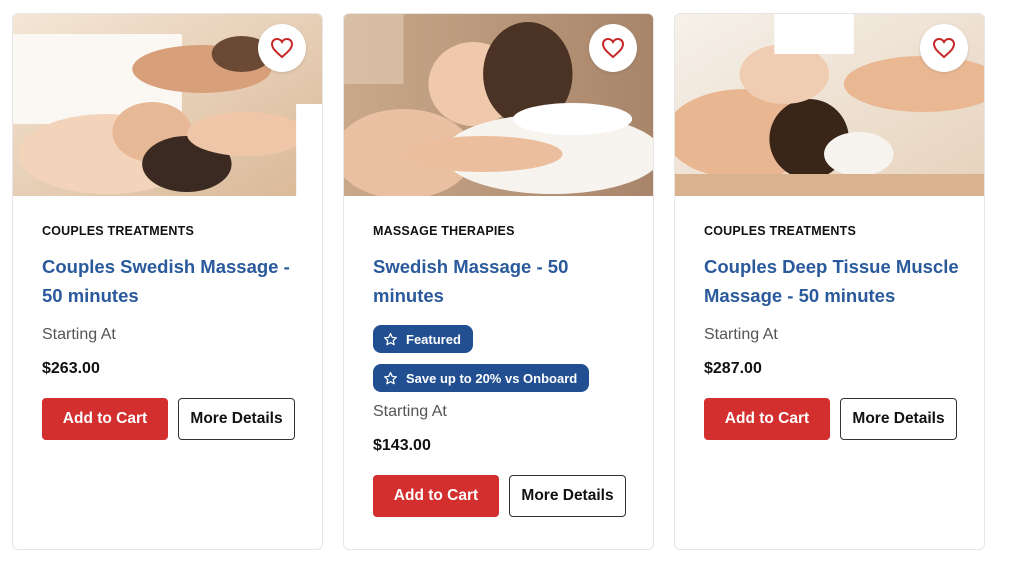  What do you see at coordinates (733, 368) in the screenshot?
I see `price: $287.00` at bounding box center [733, 368].